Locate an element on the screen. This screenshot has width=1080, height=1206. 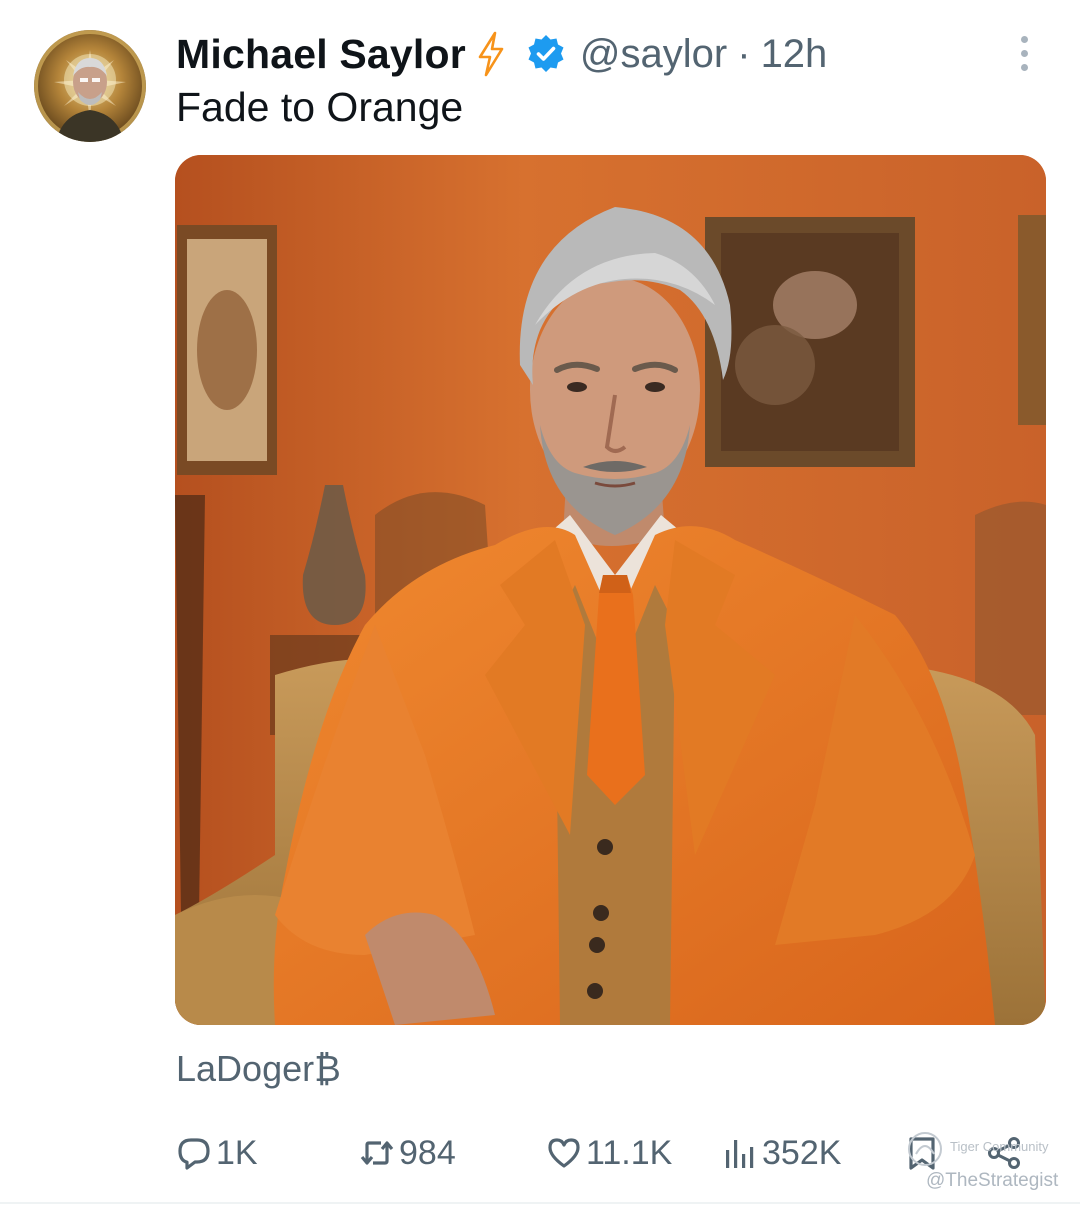
watermark: Tiger Community @TheStrategist is located at coordinates (985, 1163).